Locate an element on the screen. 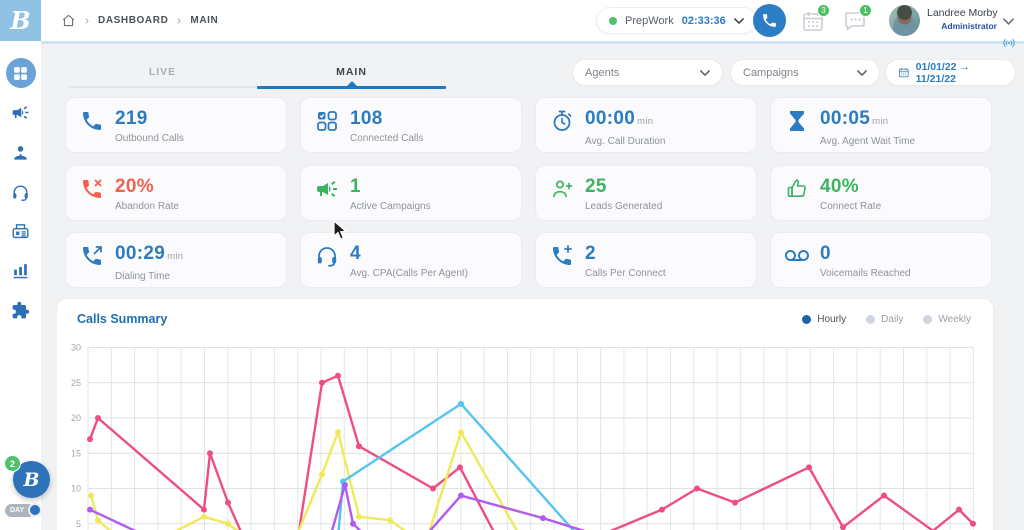 The width and height of the screenshot is (1024, 530). stat-card-calls-per-connect: 2 Calls Per Connect is located at coordinates (646, 260).